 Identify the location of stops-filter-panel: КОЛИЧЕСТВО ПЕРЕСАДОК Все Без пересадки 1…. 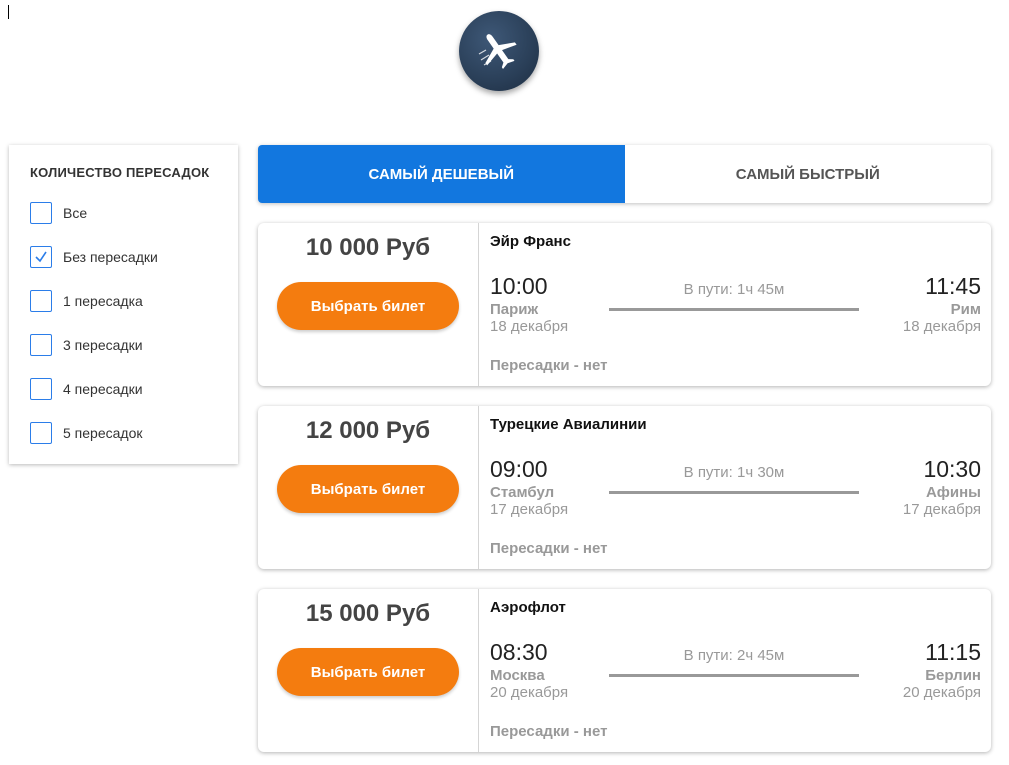
(123, 304).